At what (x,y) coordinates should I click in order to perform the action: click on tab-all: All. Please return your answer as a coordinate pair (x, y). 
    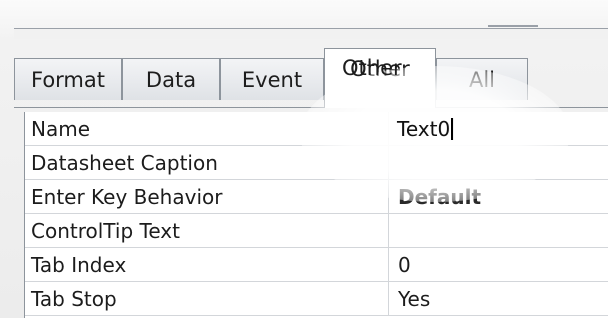
    Looking at the image, I should click on (482, 79).